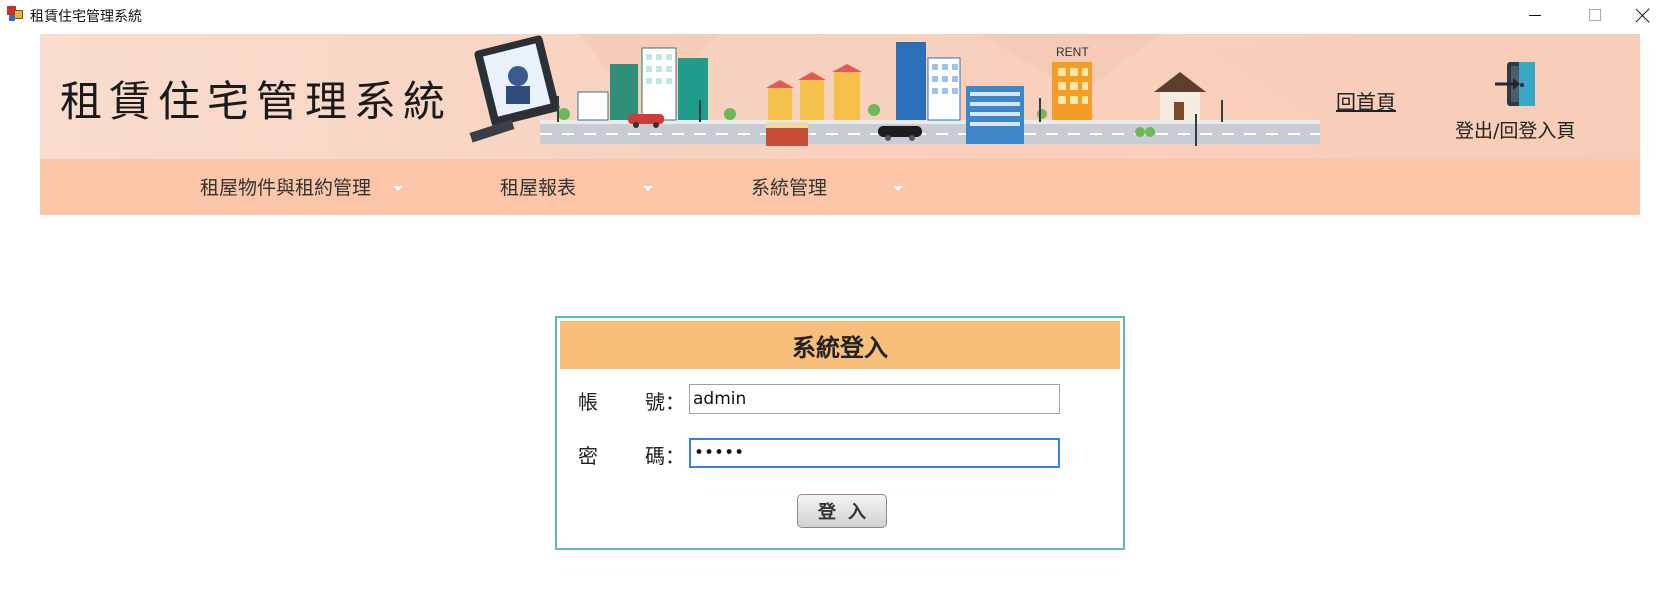 The width and height of the screenshot is (1665, 589). I want to click on maximize-button, so click(1595, 15).